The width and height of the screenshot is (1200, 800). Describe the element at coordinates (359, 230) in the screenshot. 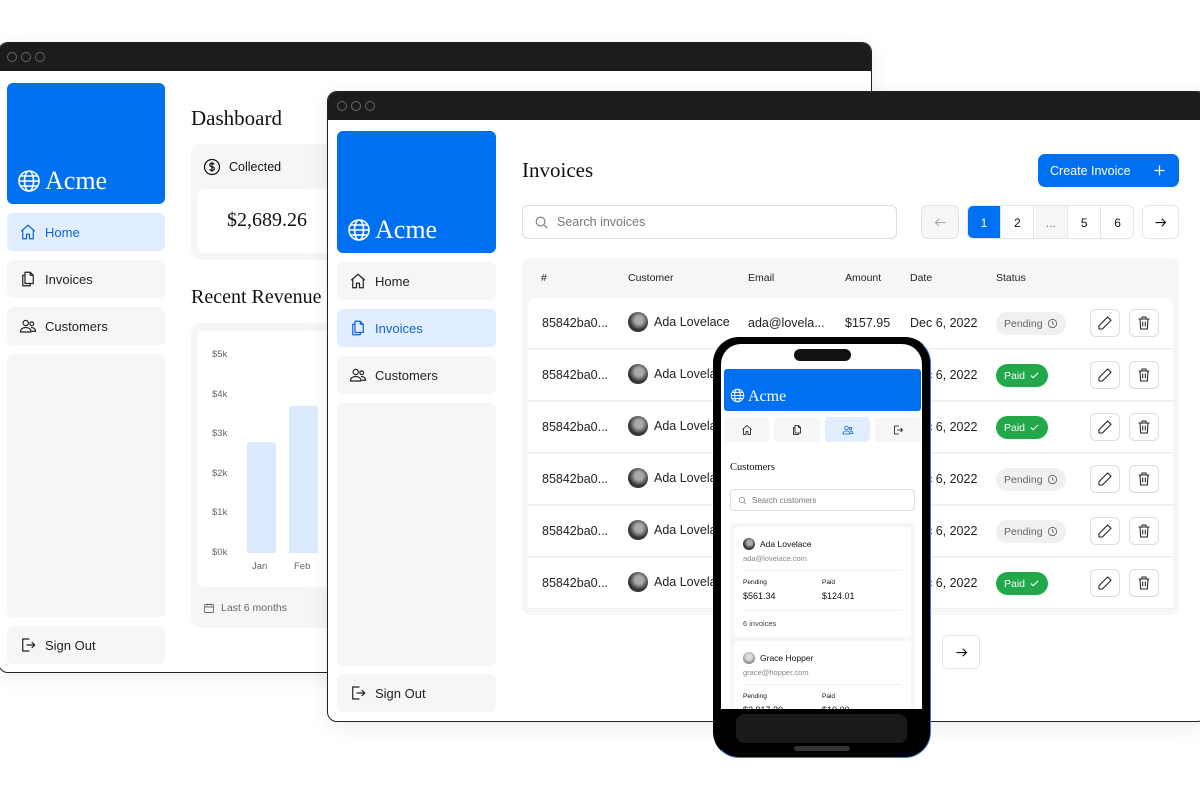

I see `globe-icon` at that location.